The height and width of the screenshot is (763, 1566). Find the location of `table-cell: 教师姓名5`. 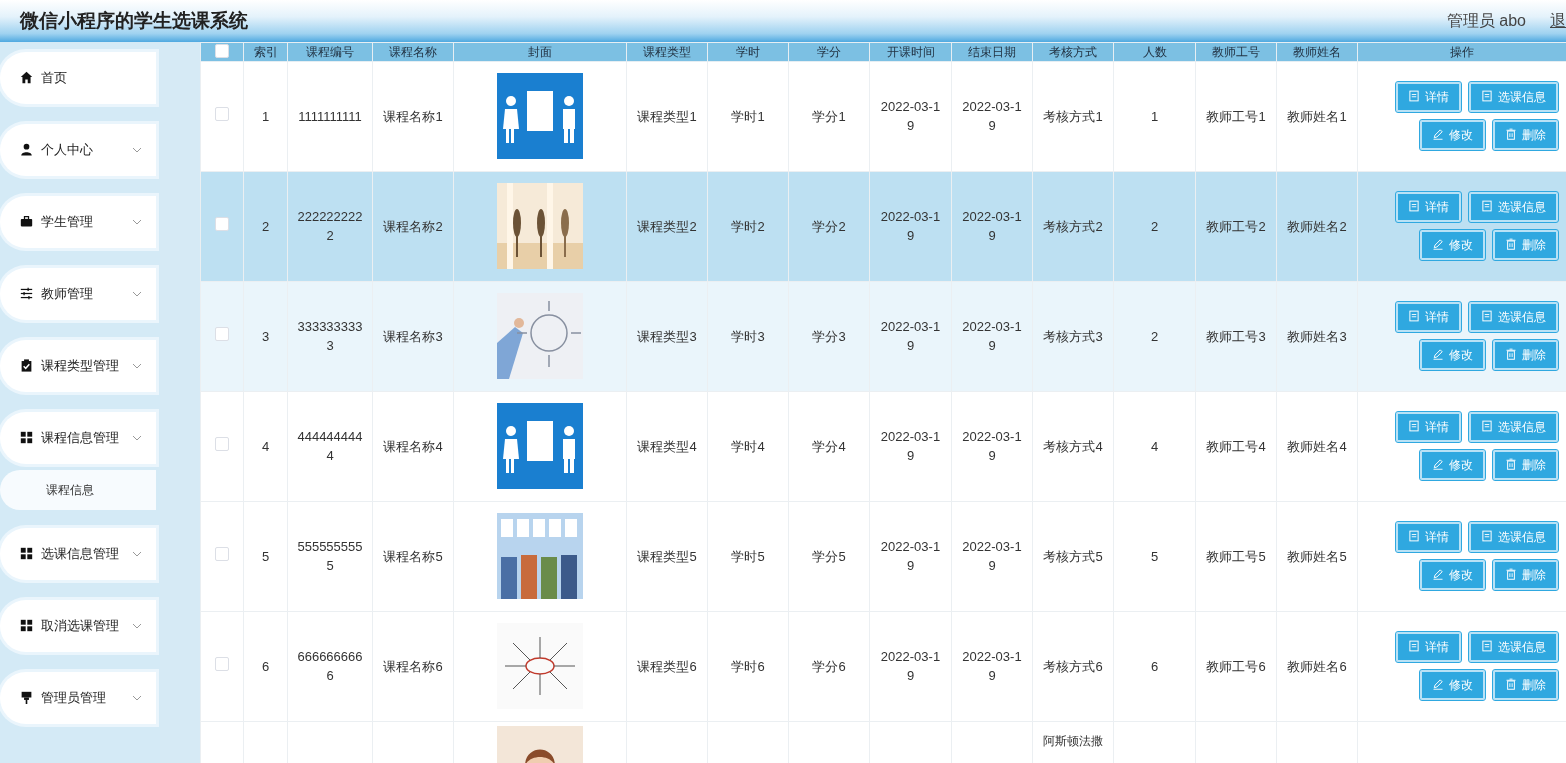

table-cell: 教师姓名5 is located at coordinates (1317, 556).